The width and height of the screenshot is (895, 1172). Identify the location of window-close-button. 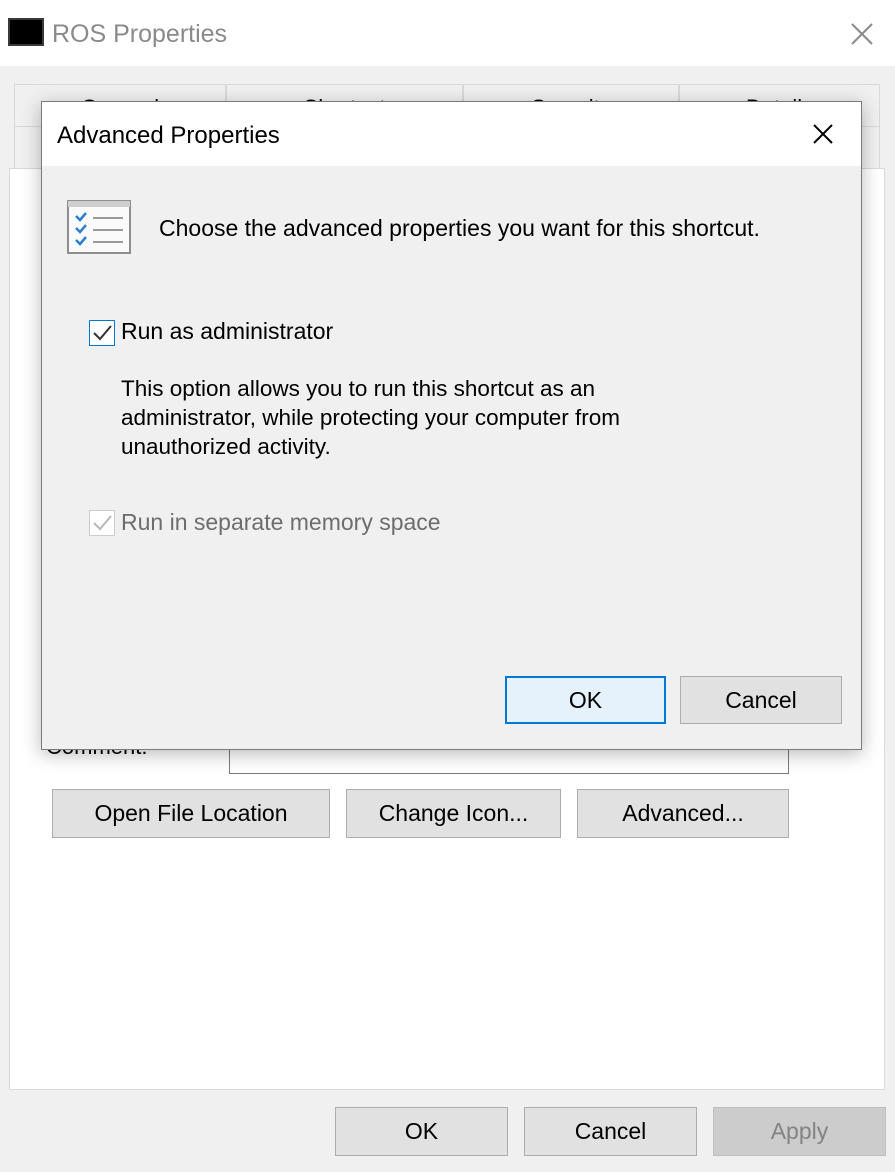
(862, 34).